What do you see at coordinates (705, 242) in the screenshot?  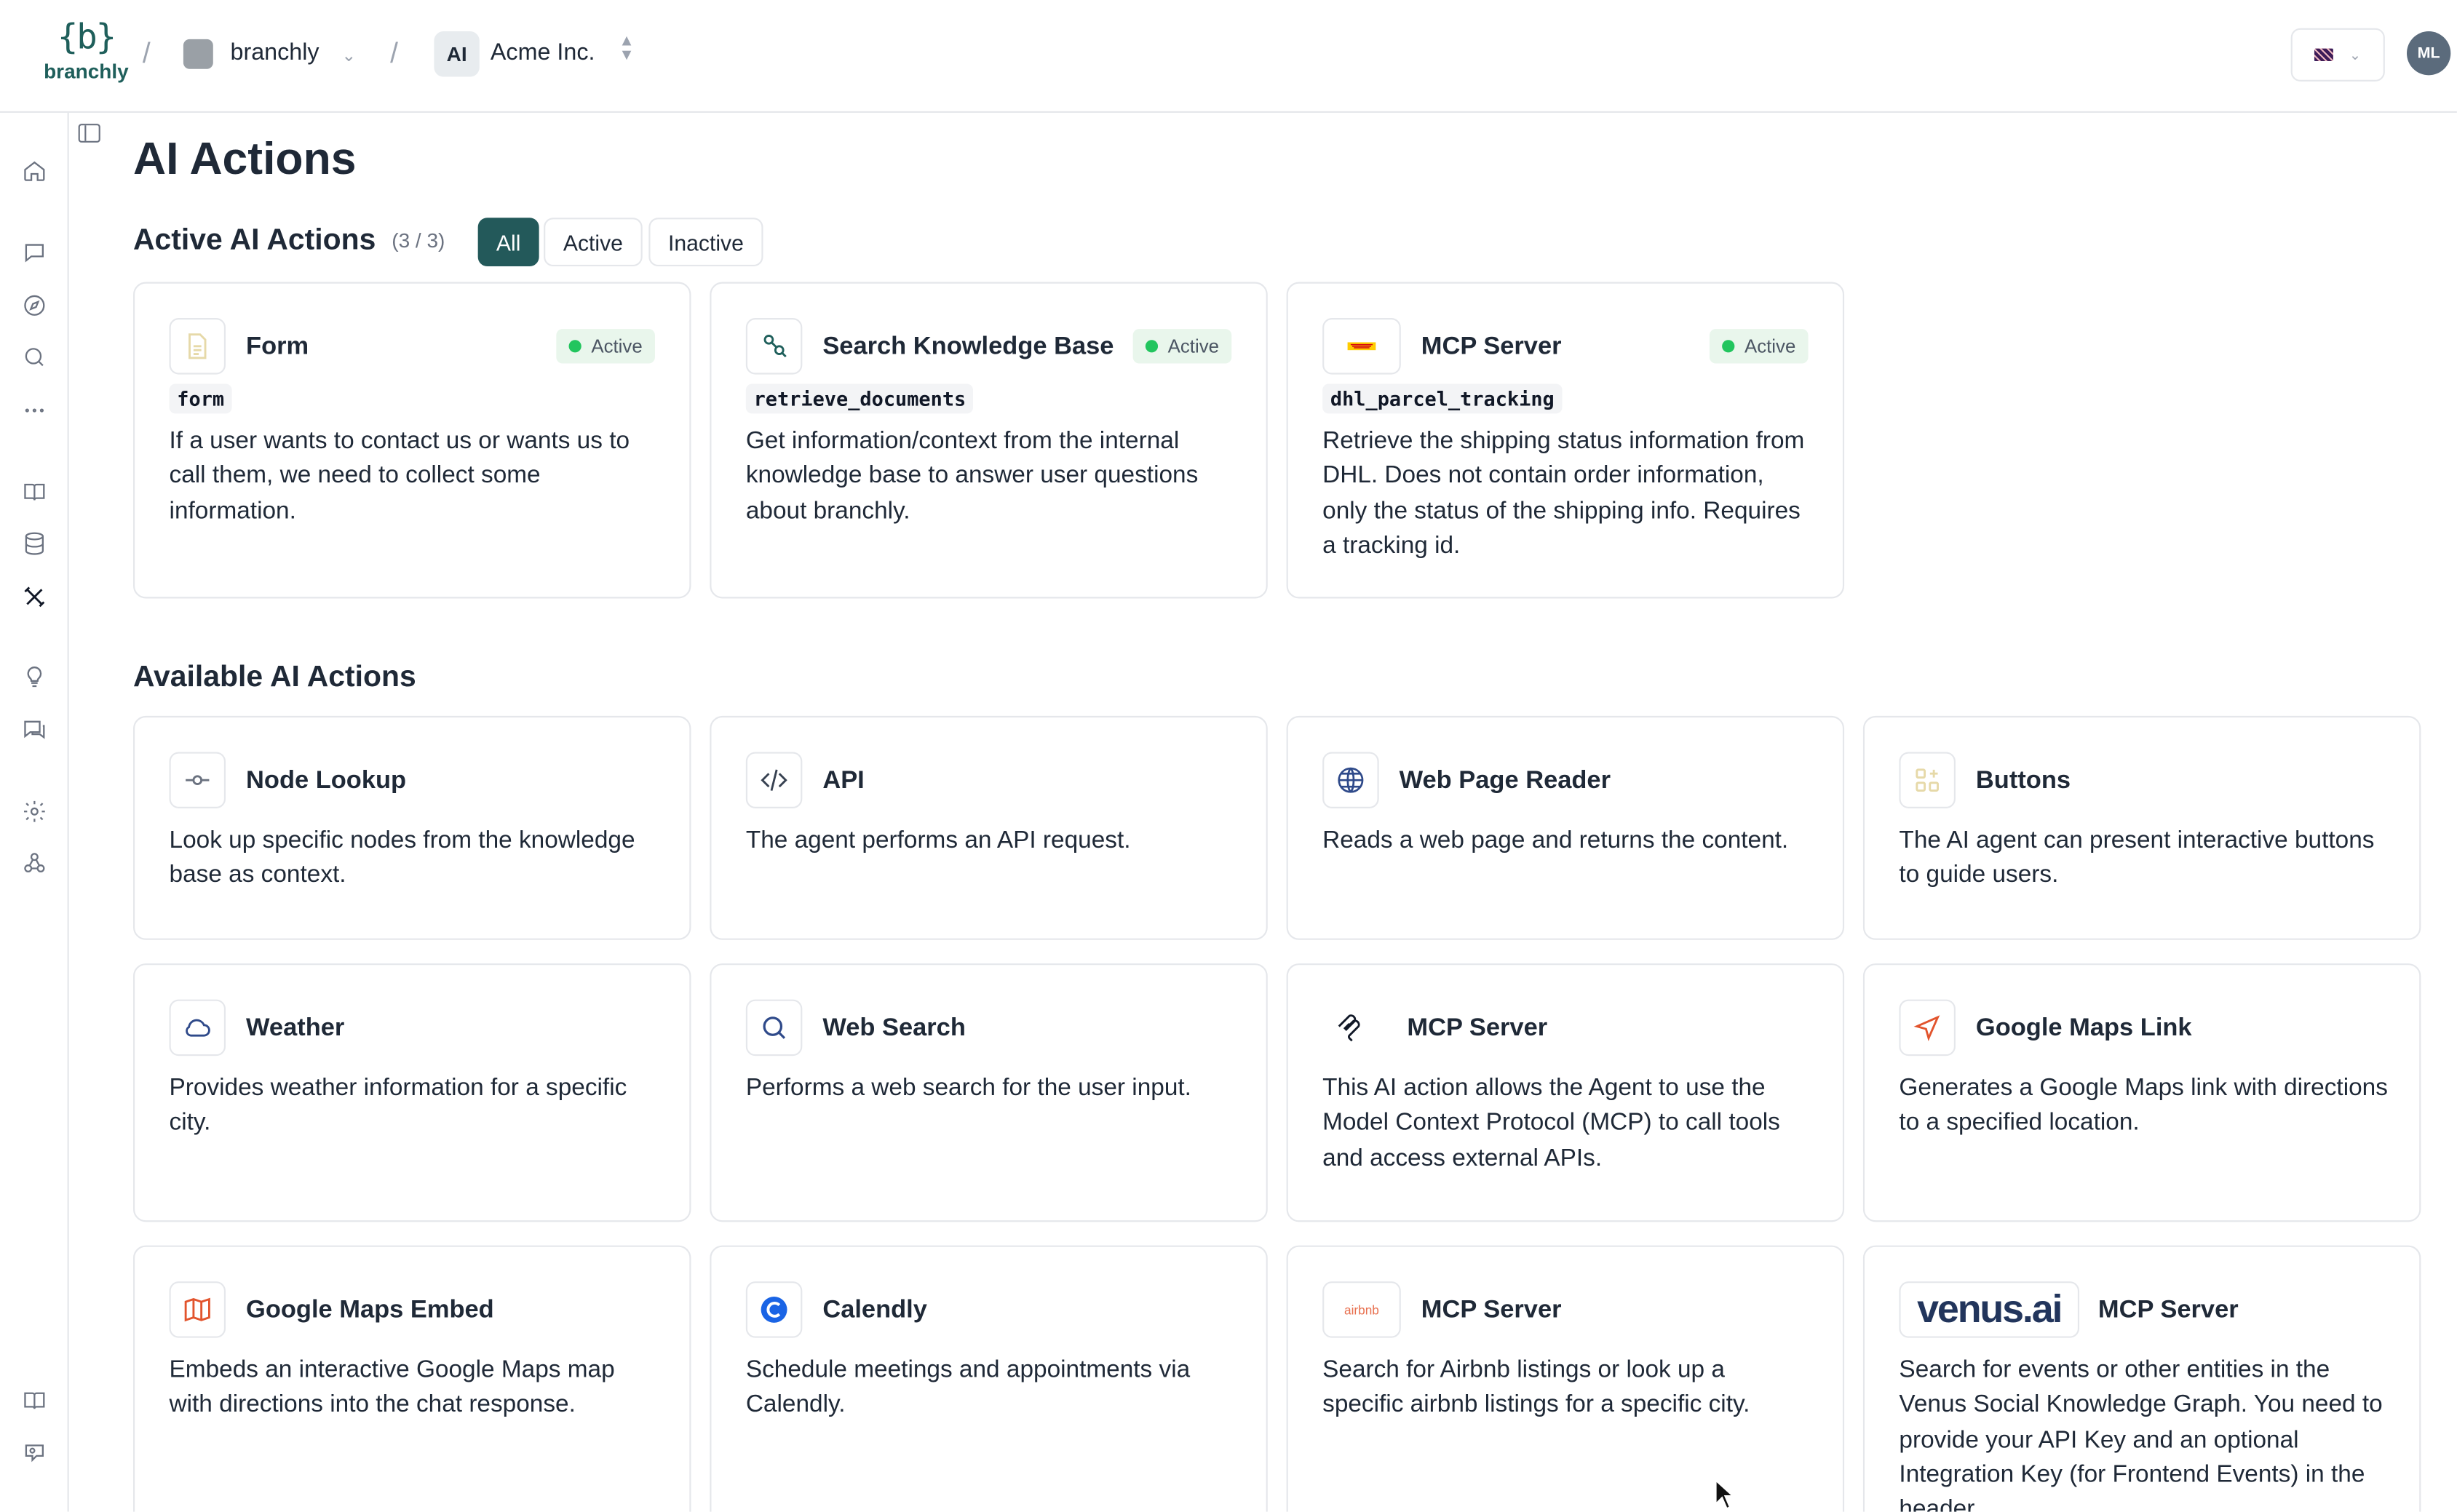 I see `filter-inactive: Inactive` at bounding box center [705, 242].